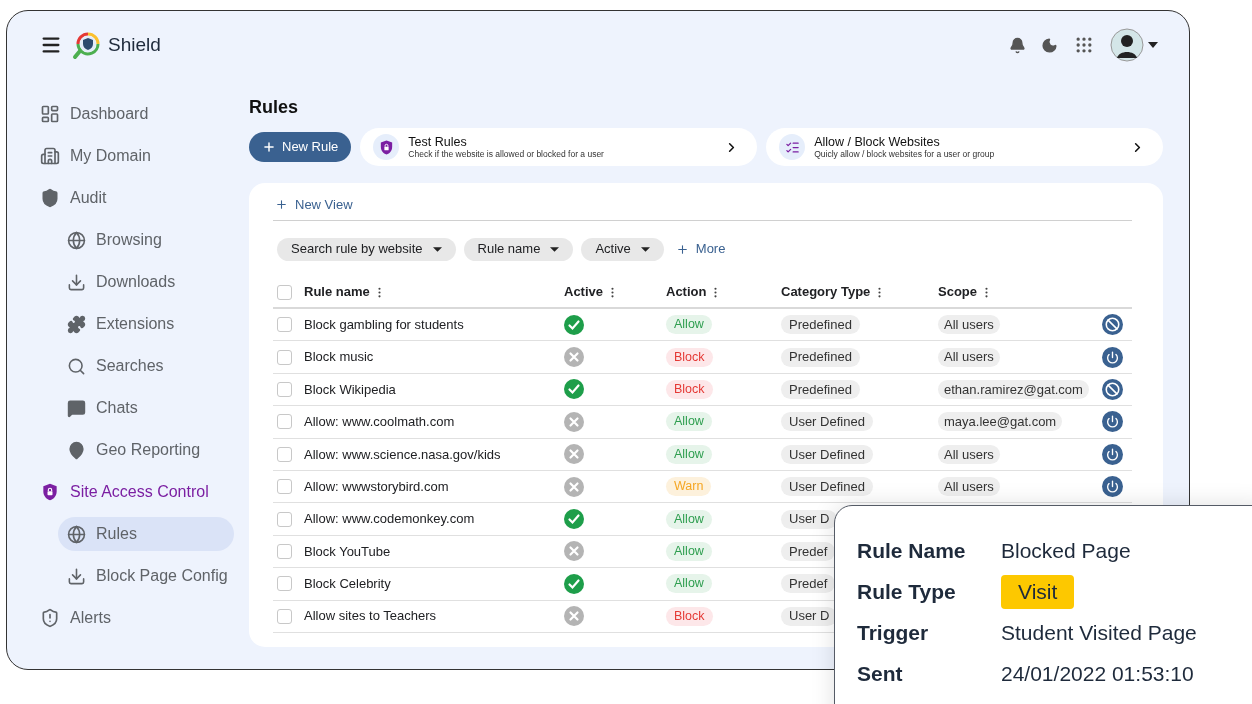  I want to click on rule-name: Allow: www.codemonkey.com, so click(390, 519).